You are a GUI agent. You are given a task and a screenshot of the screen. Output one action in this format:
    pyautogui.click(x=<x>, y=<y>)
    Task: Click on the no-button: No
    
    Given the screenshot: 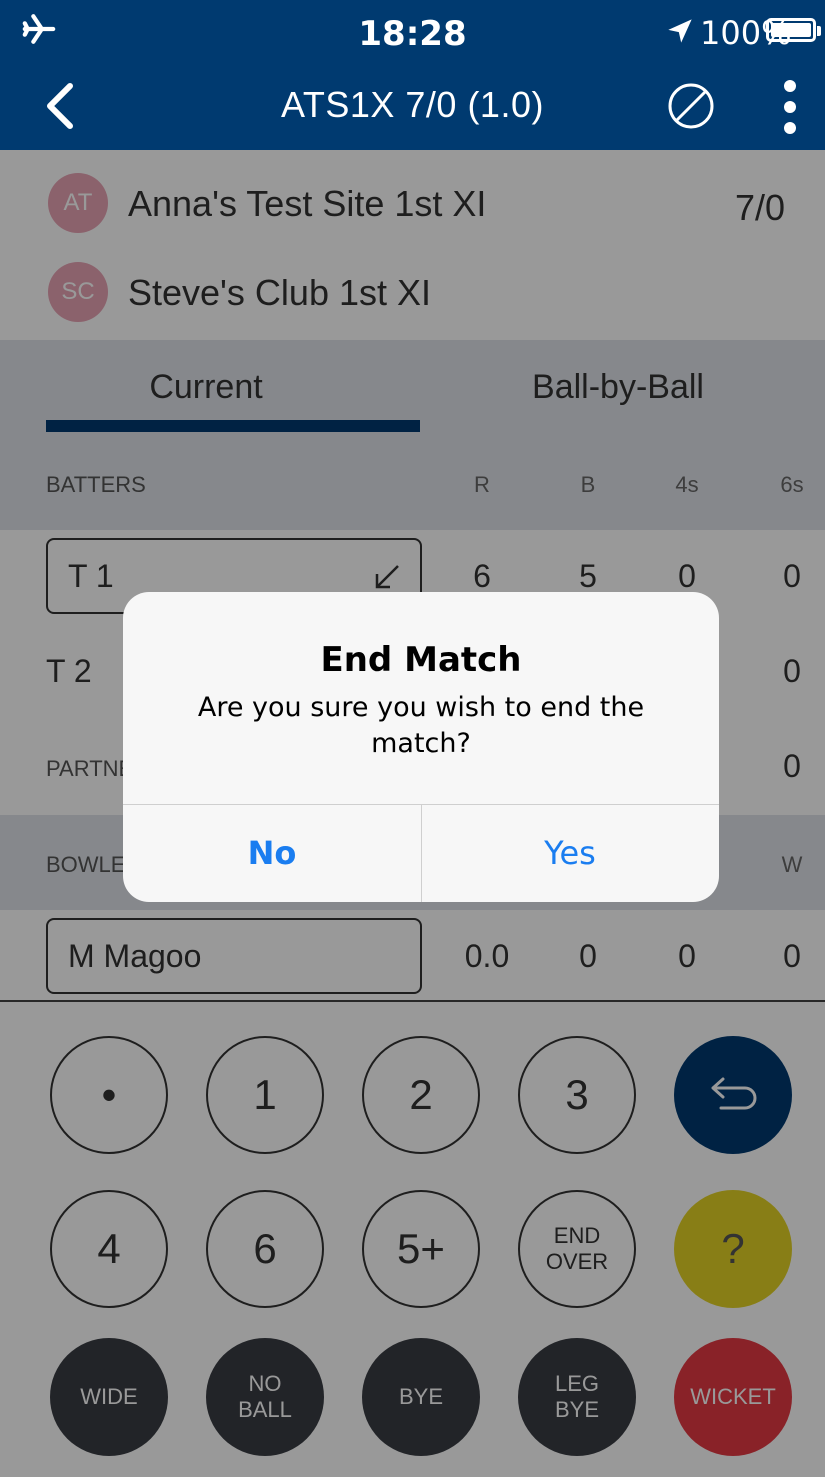 What is the action you would take?
    pyautogui.click(x=272, y=853)
    